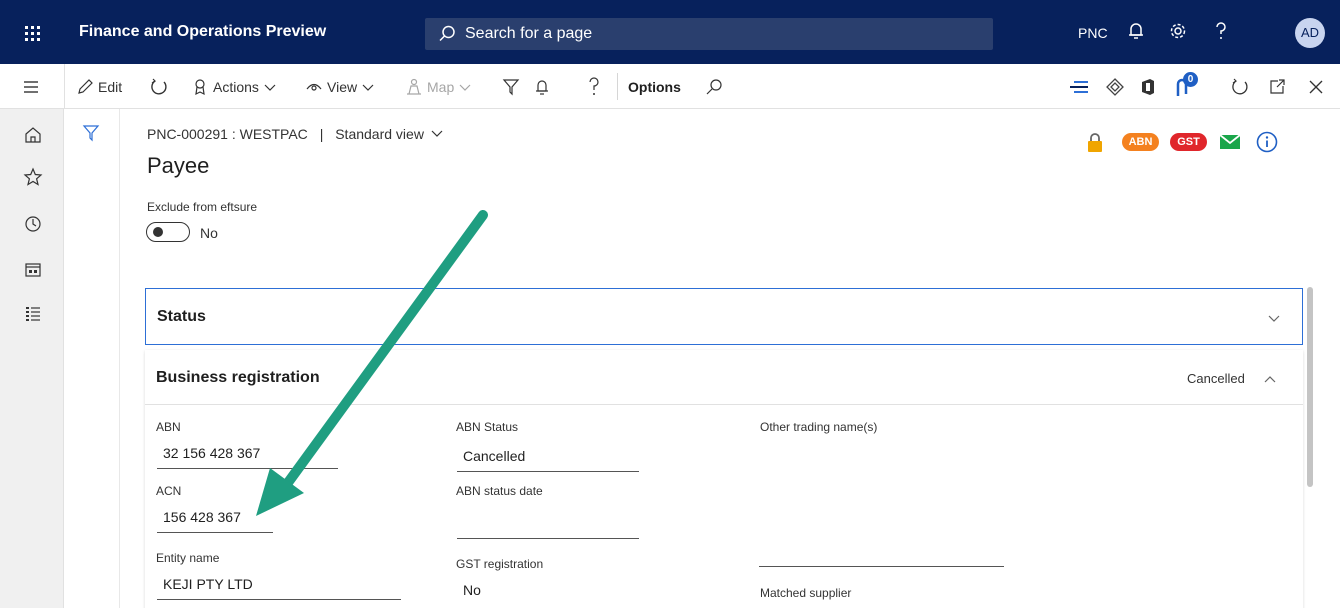  Describe the element at coordinates (548, 458) in the screenshot. I see `abn-status-field: Cancelled` at that location.